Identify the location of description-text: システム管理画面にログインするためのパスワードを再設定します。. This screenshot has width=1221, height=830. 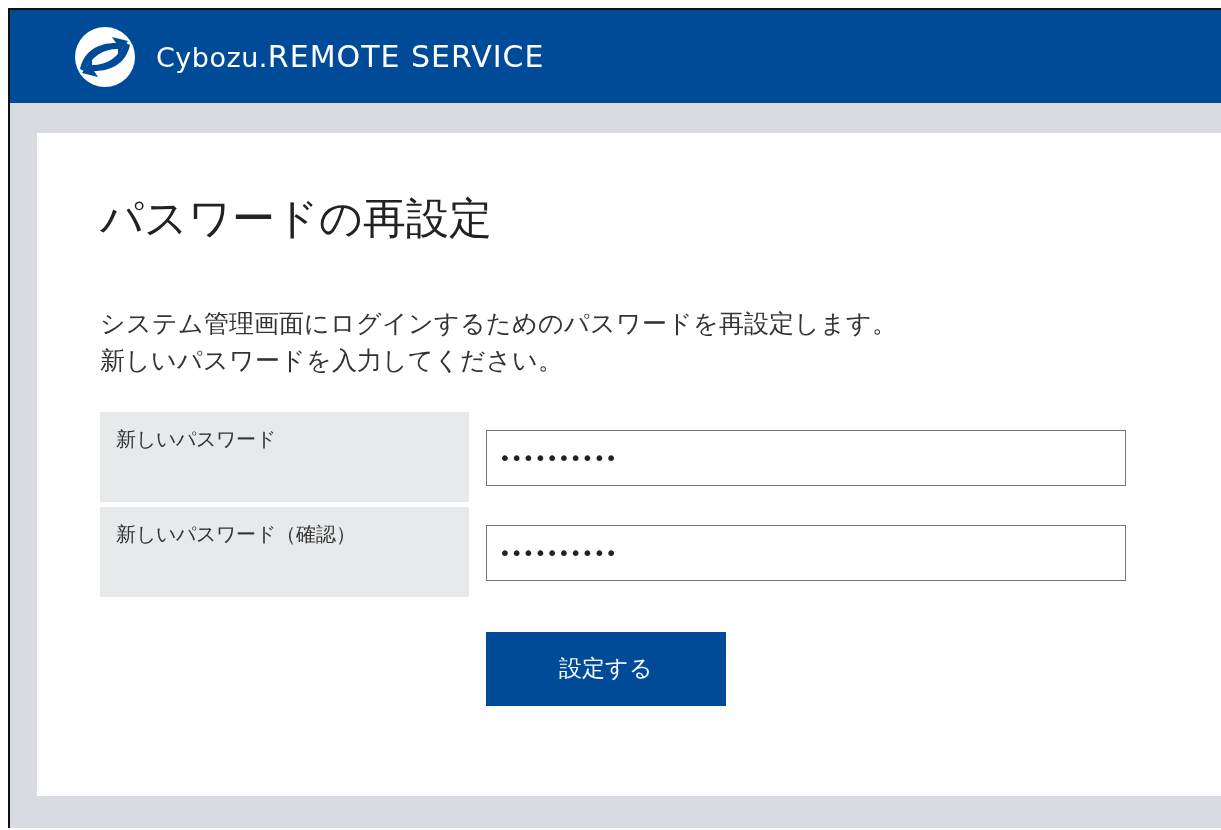
(498, 323).